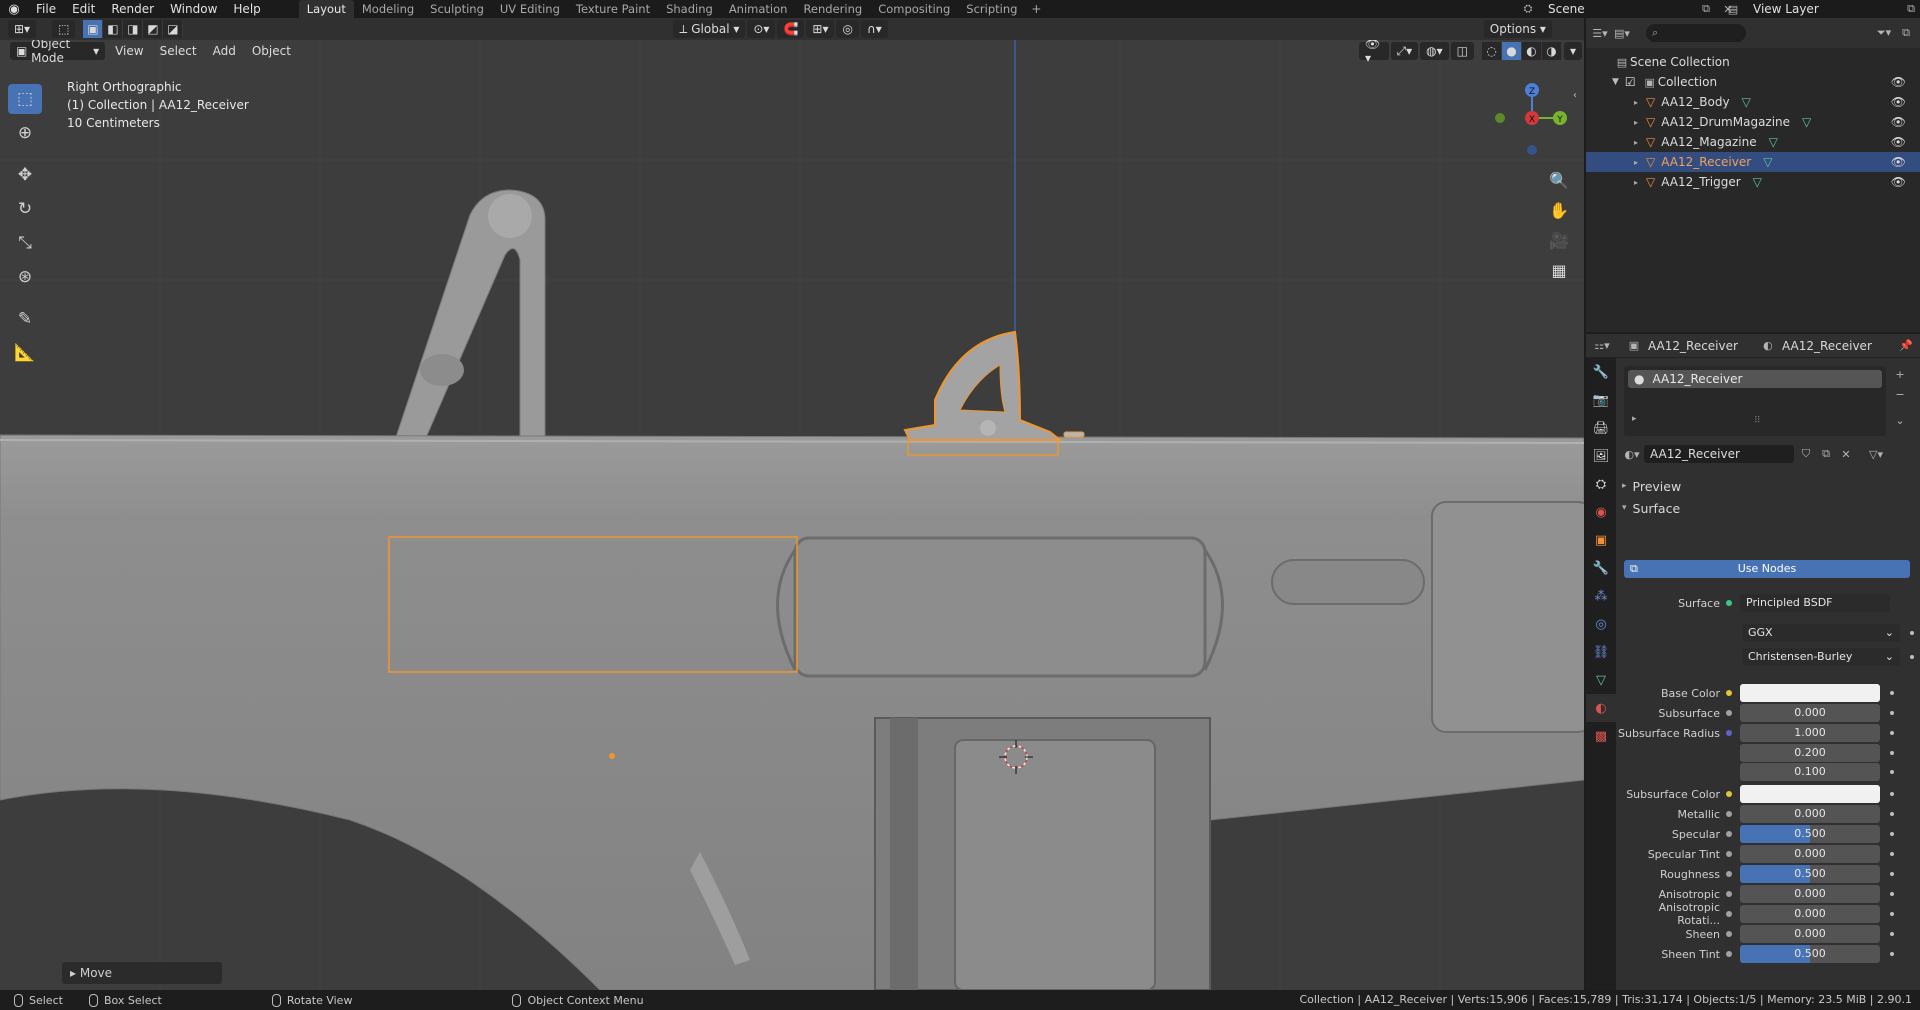 The width and height of the screenshot is (1920, 1010). What do you see at coordinates (1753, 162) in the screenshot?
I see `outliner-item-aa12-receiver: ▸ ▽ AA12_Receiver ▽ 👁` at bounding box center [1753, 162].